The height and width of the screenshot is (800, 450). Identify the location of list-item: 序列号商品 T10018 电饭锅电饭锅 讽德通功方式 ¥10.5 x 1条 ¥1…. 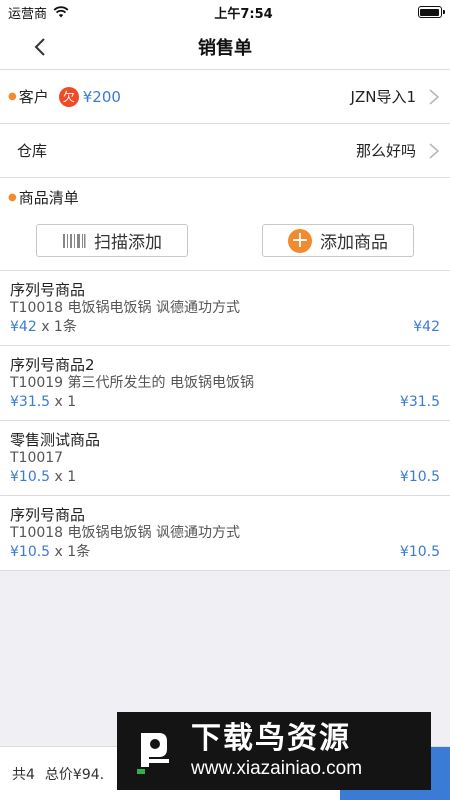
(225, 533).